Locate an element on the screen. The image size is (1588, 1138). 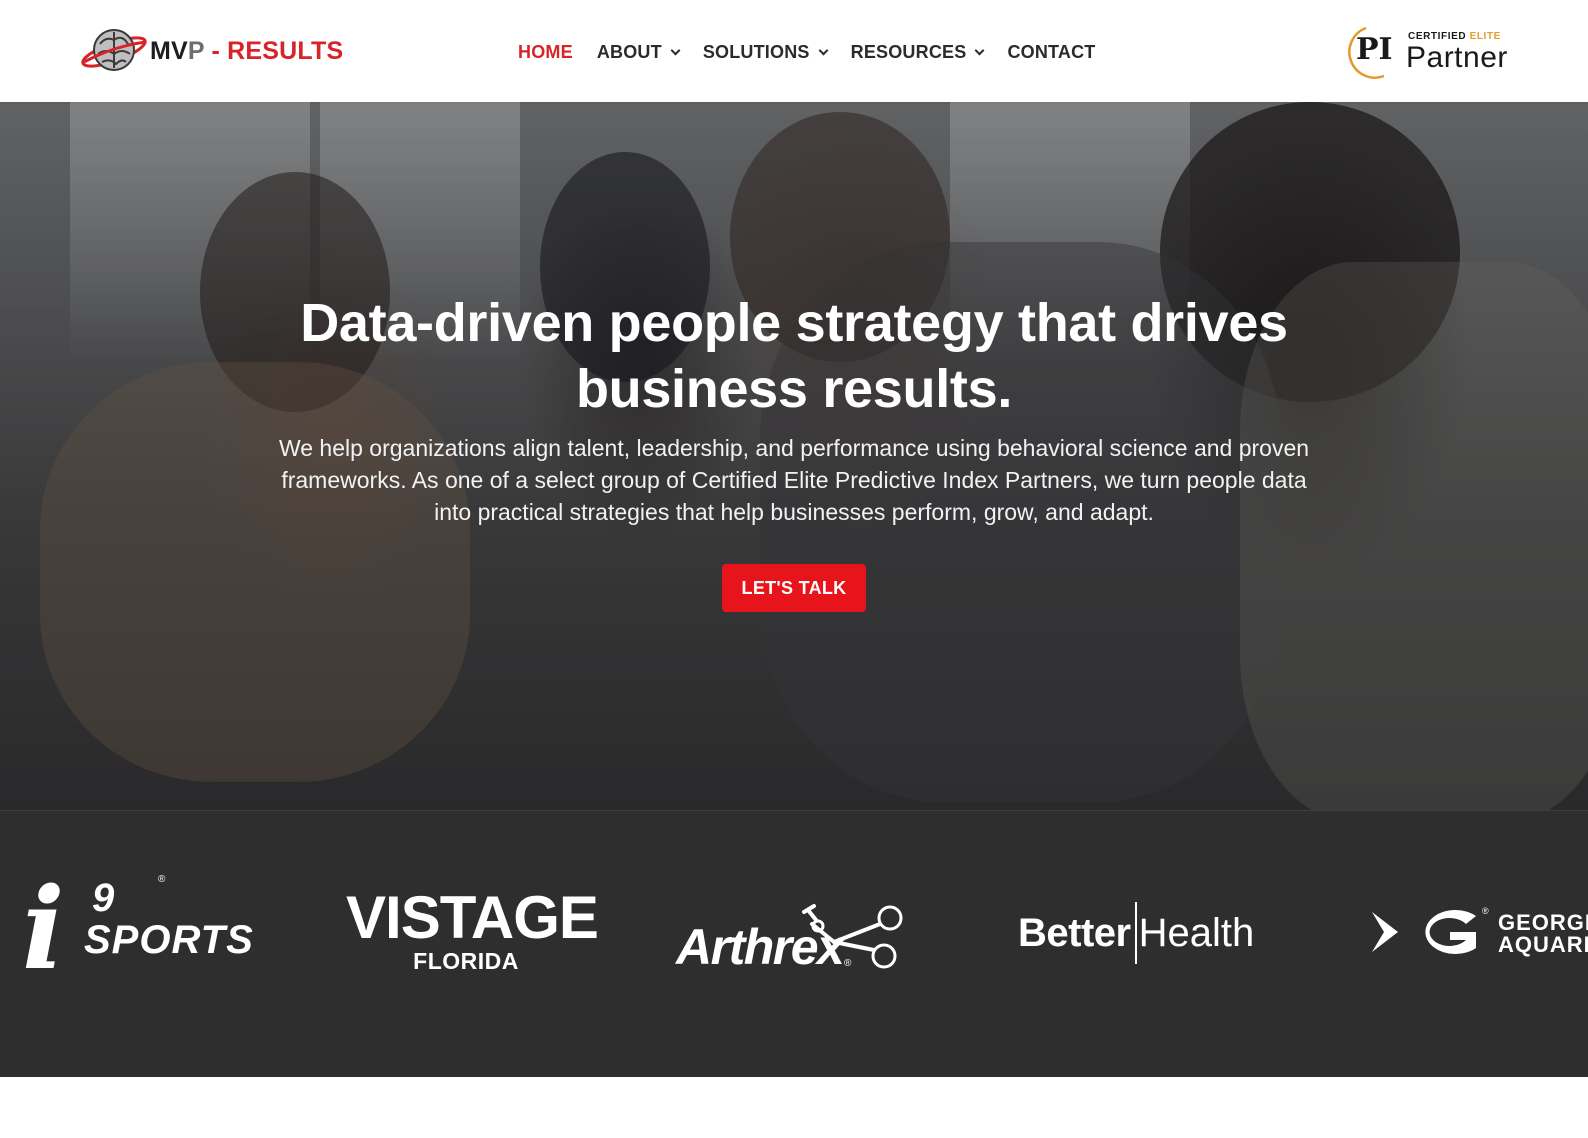
nav-home: HOME is located at coordinates (545, 52).